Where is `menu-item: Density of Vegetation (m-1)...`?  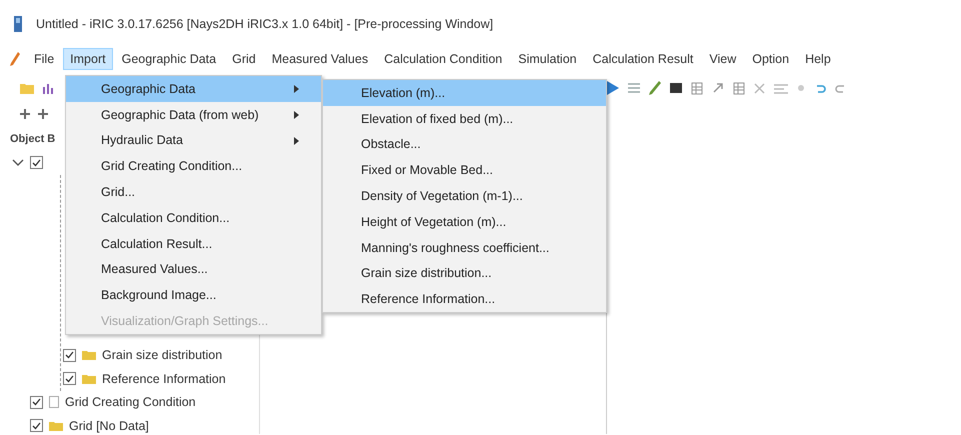
menu-item: Density of Vegetation (m-1)... is located at coordinates (464, 196).